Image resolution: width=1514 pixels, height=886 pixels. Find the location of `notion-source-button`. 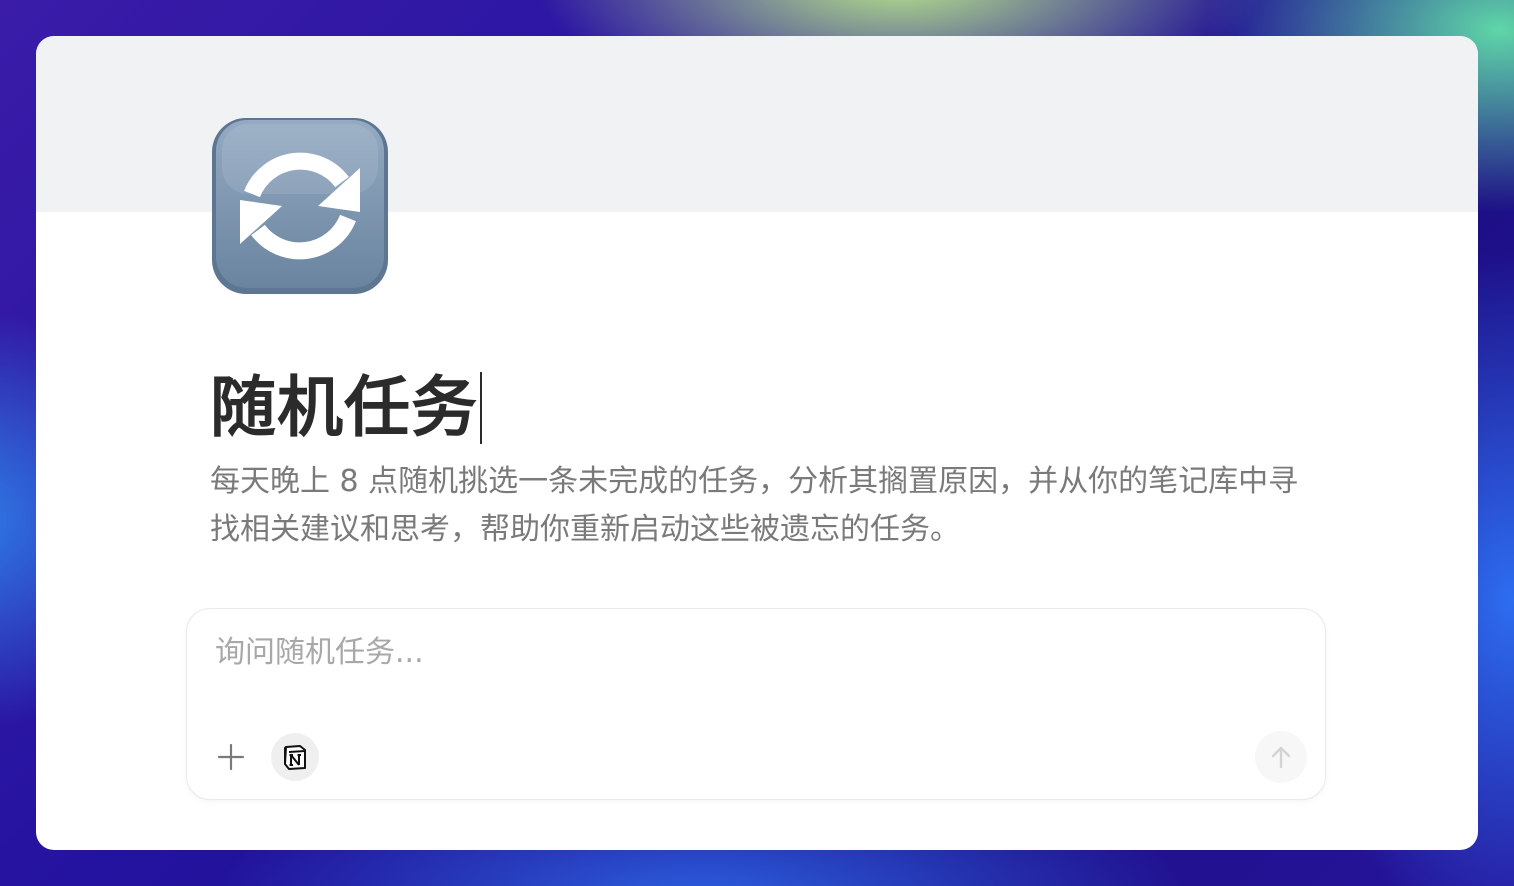

notion-source-button is located at coordinates (295, 757).